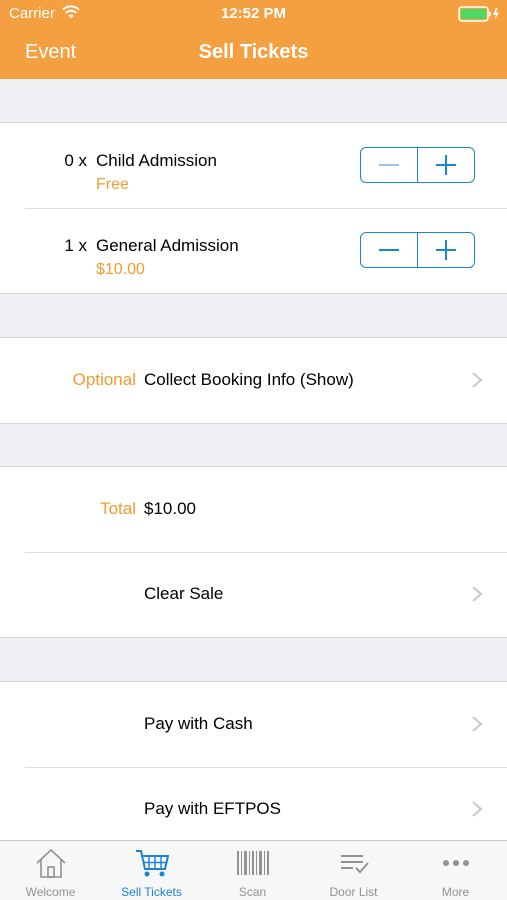  Describe the element at coordinates (249, 379) in the screenshot. I see `collect-booking-label: Collect Booking Info (Show)` at that location.